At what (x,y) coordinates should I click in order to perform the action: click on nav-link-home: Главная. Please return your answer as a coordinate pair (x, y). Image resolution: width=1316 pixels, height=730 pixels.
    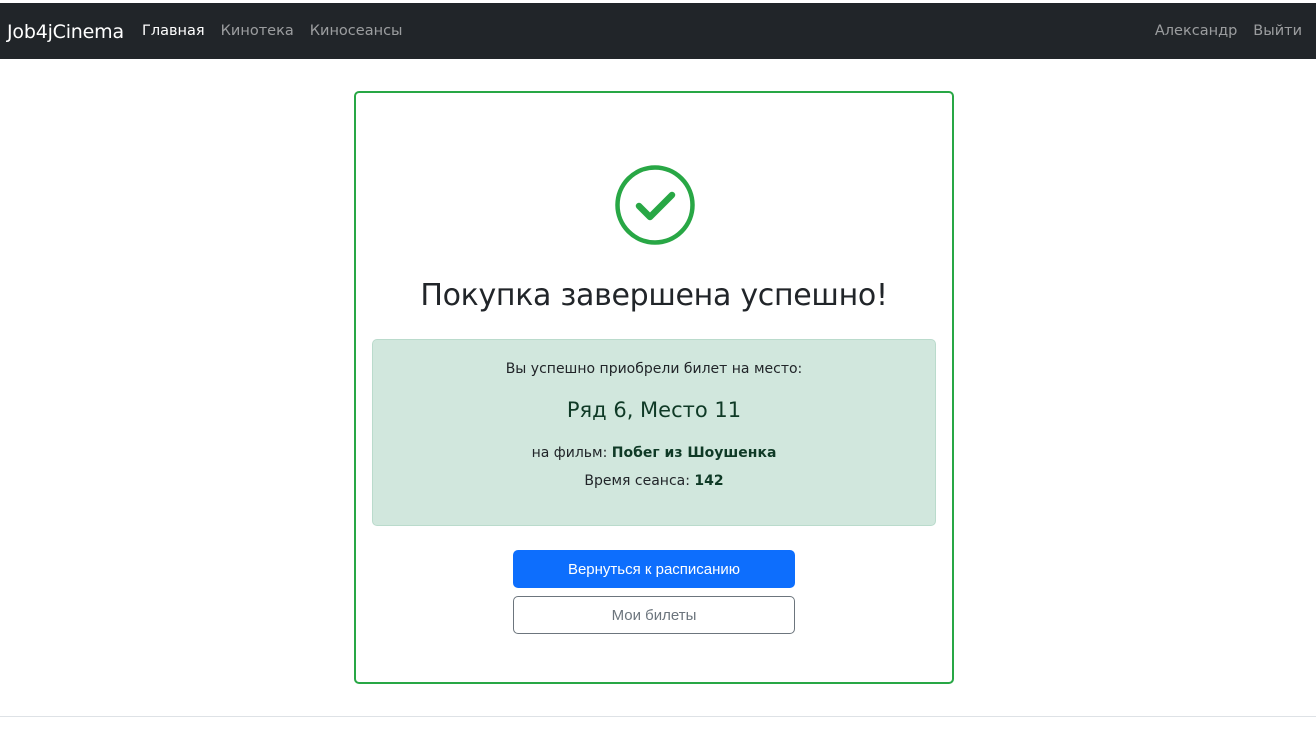
    Looking at the image, I should click on (173, 31).